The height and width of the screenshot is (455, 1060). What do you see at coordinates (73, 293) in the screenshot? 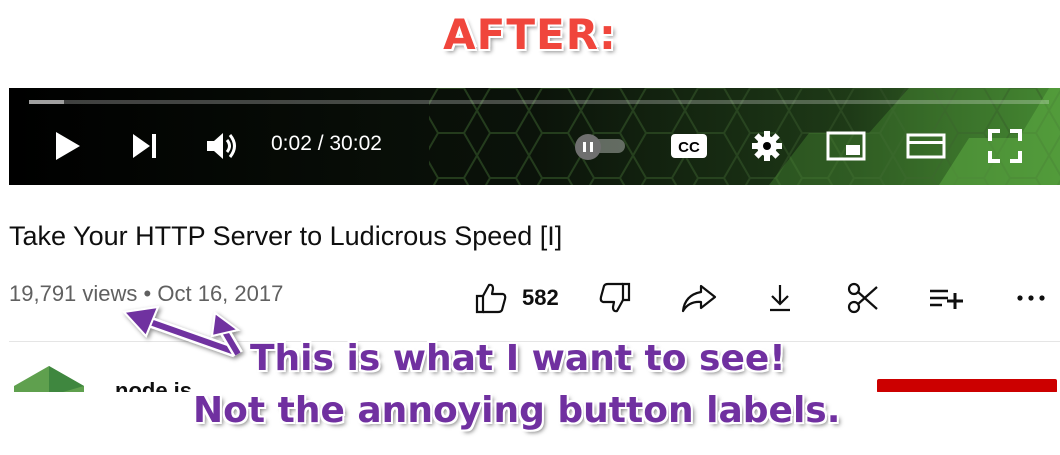
I see `view-count: 19,791 views` at bounding box center [73, 293].